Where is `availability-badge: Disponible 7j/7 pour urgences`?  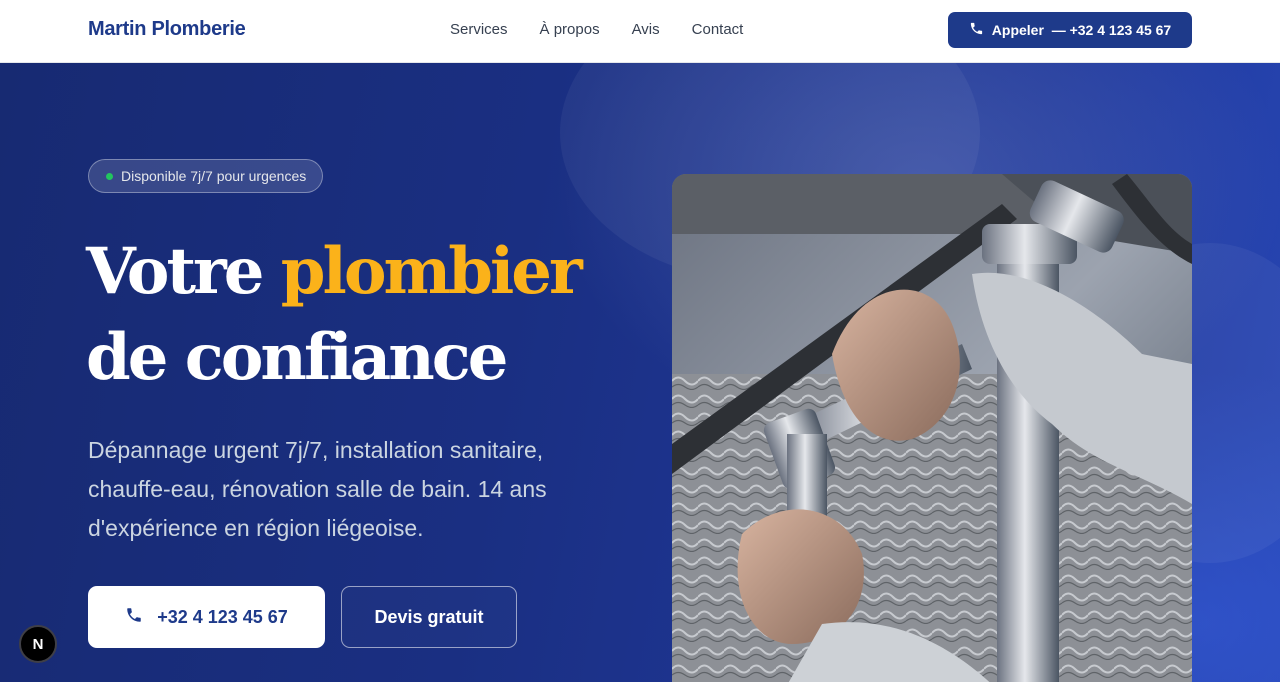 availability-badge: Disponible 7j/7 pour urgences is located at coordinates (206, 176).